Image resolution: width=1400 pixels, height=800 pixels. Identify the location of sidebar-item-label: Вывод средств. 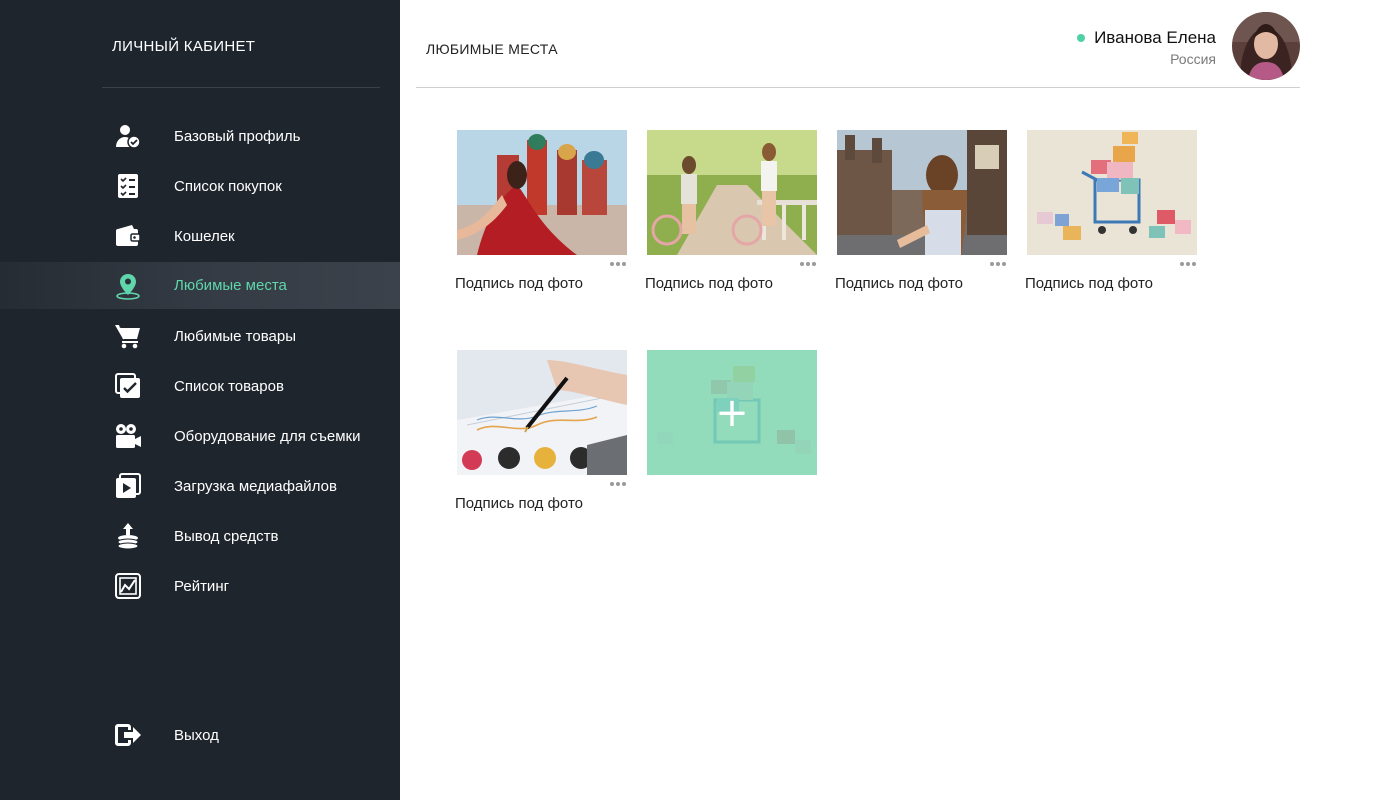
(226, 536).